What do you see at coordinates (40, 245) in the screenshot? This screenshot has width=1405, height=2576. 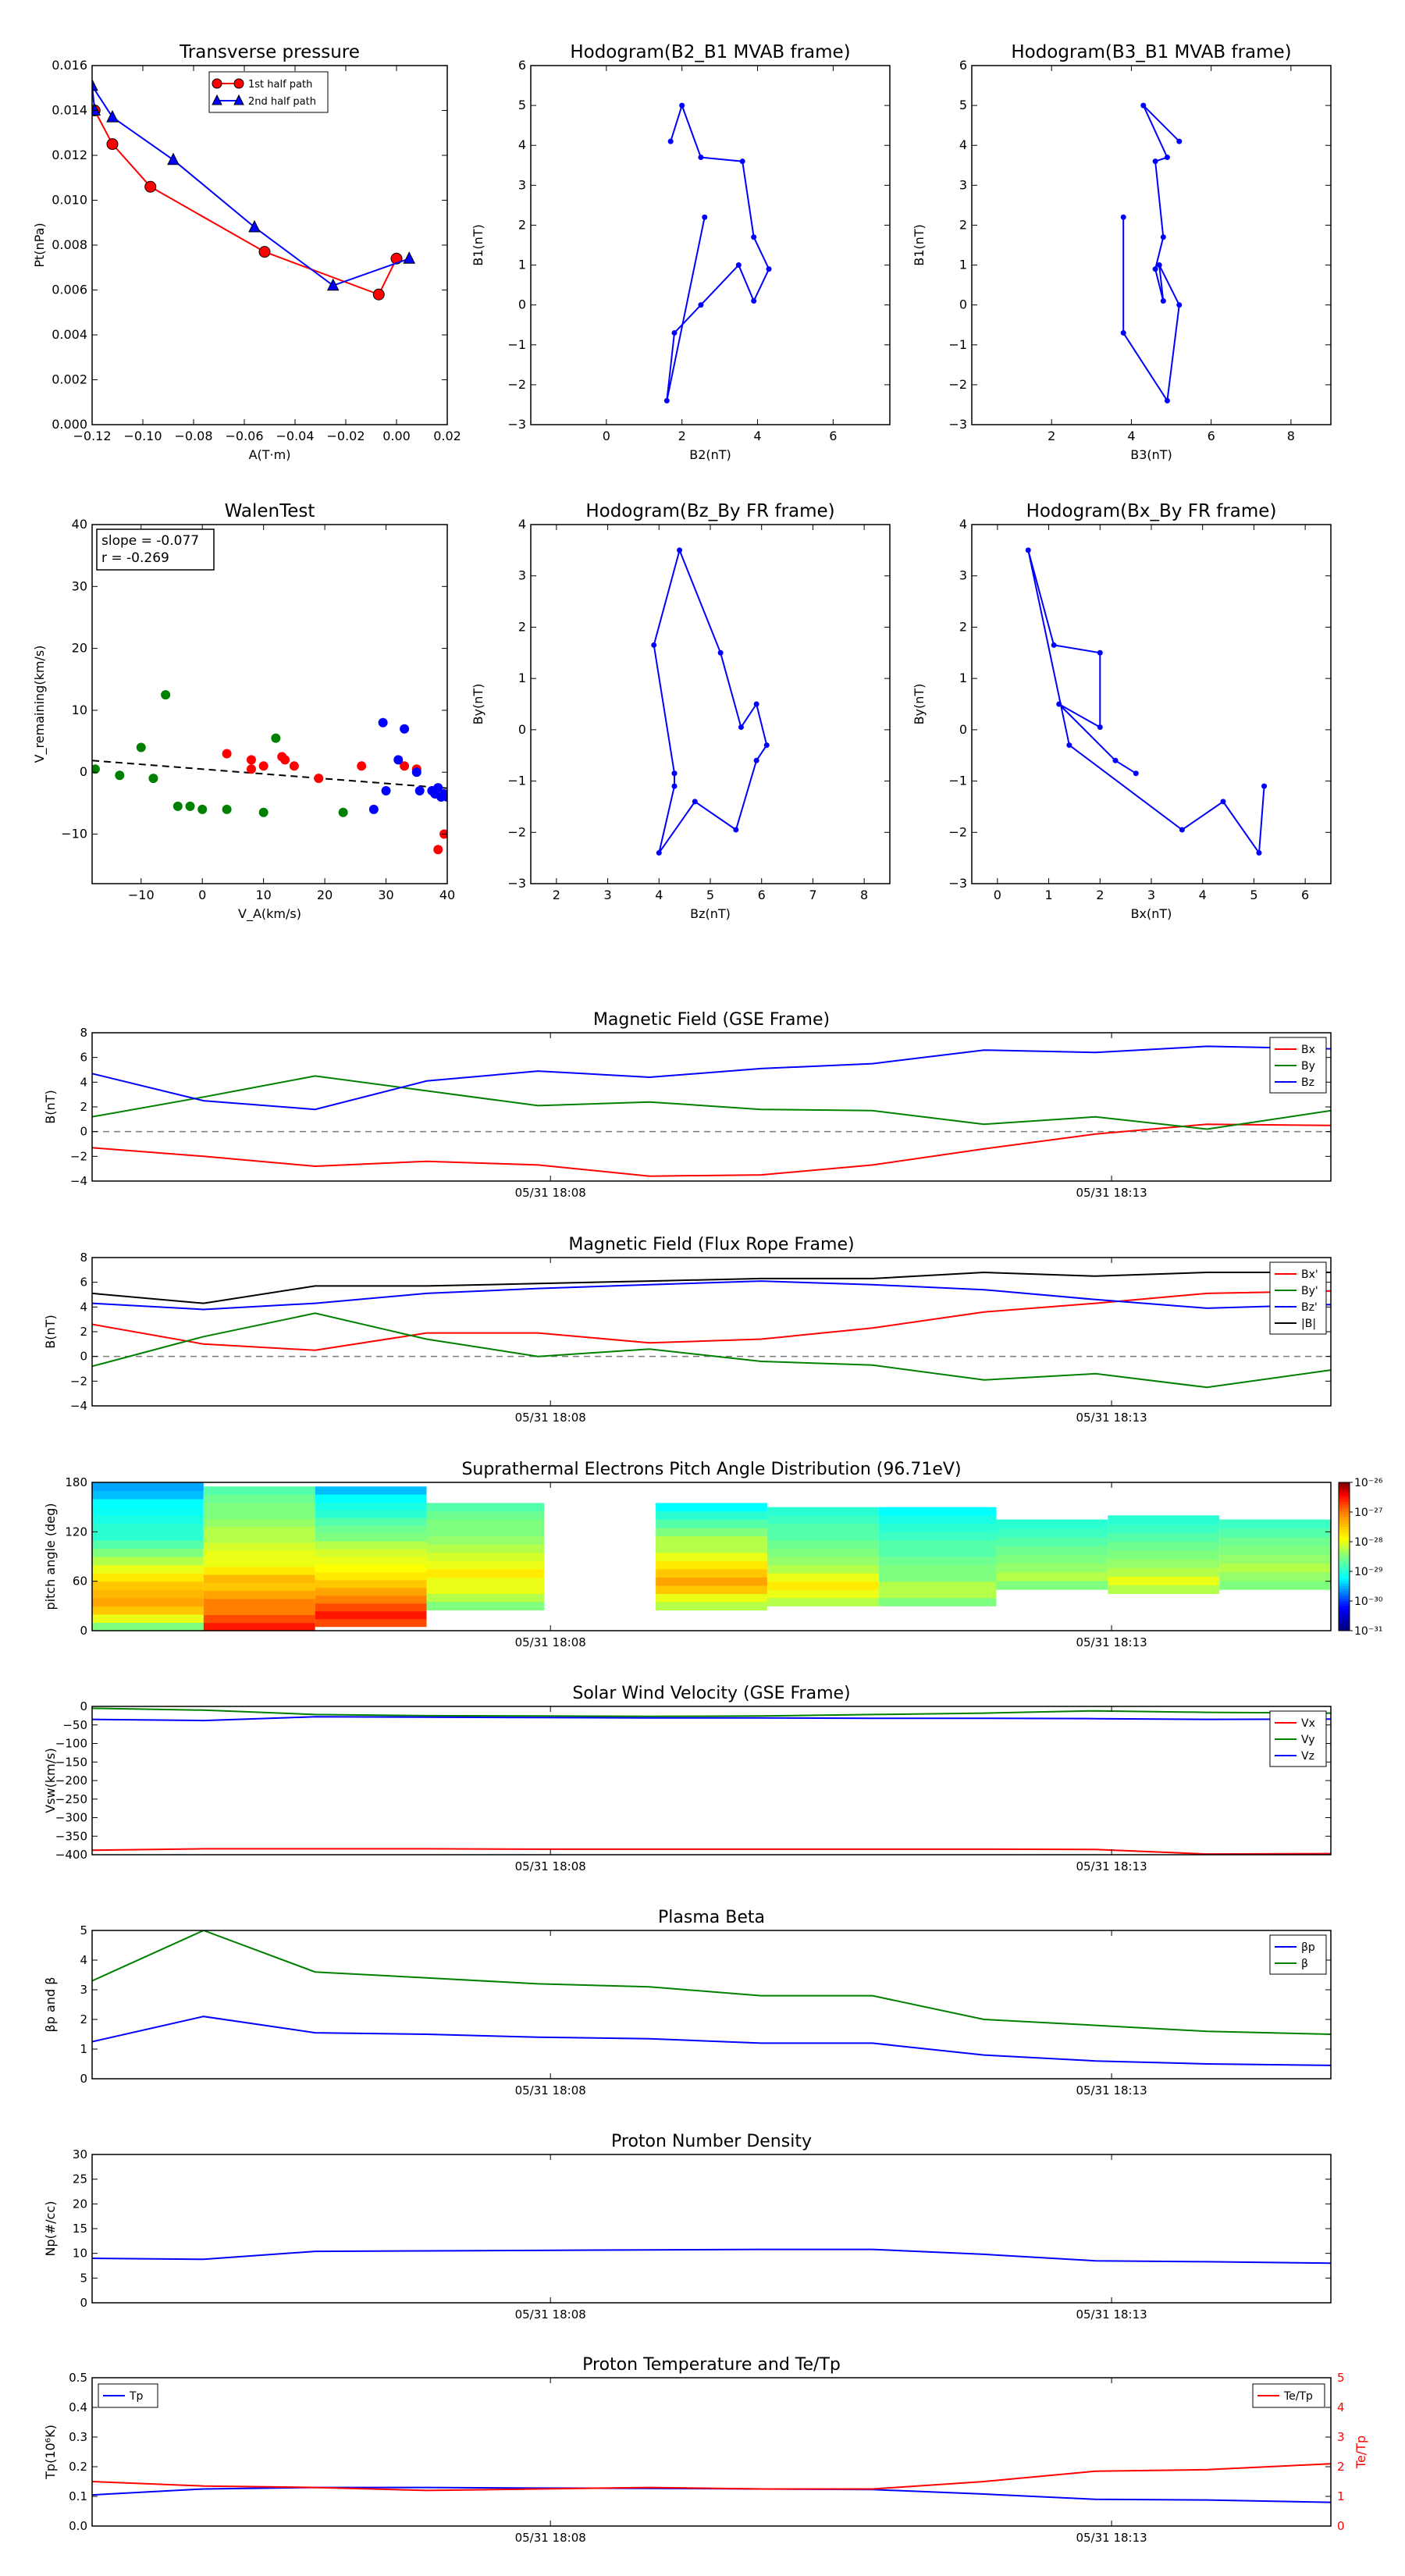 I see `transverse-pressure-ylabel: Pt(nPa)` at bounding box center [40, 245].